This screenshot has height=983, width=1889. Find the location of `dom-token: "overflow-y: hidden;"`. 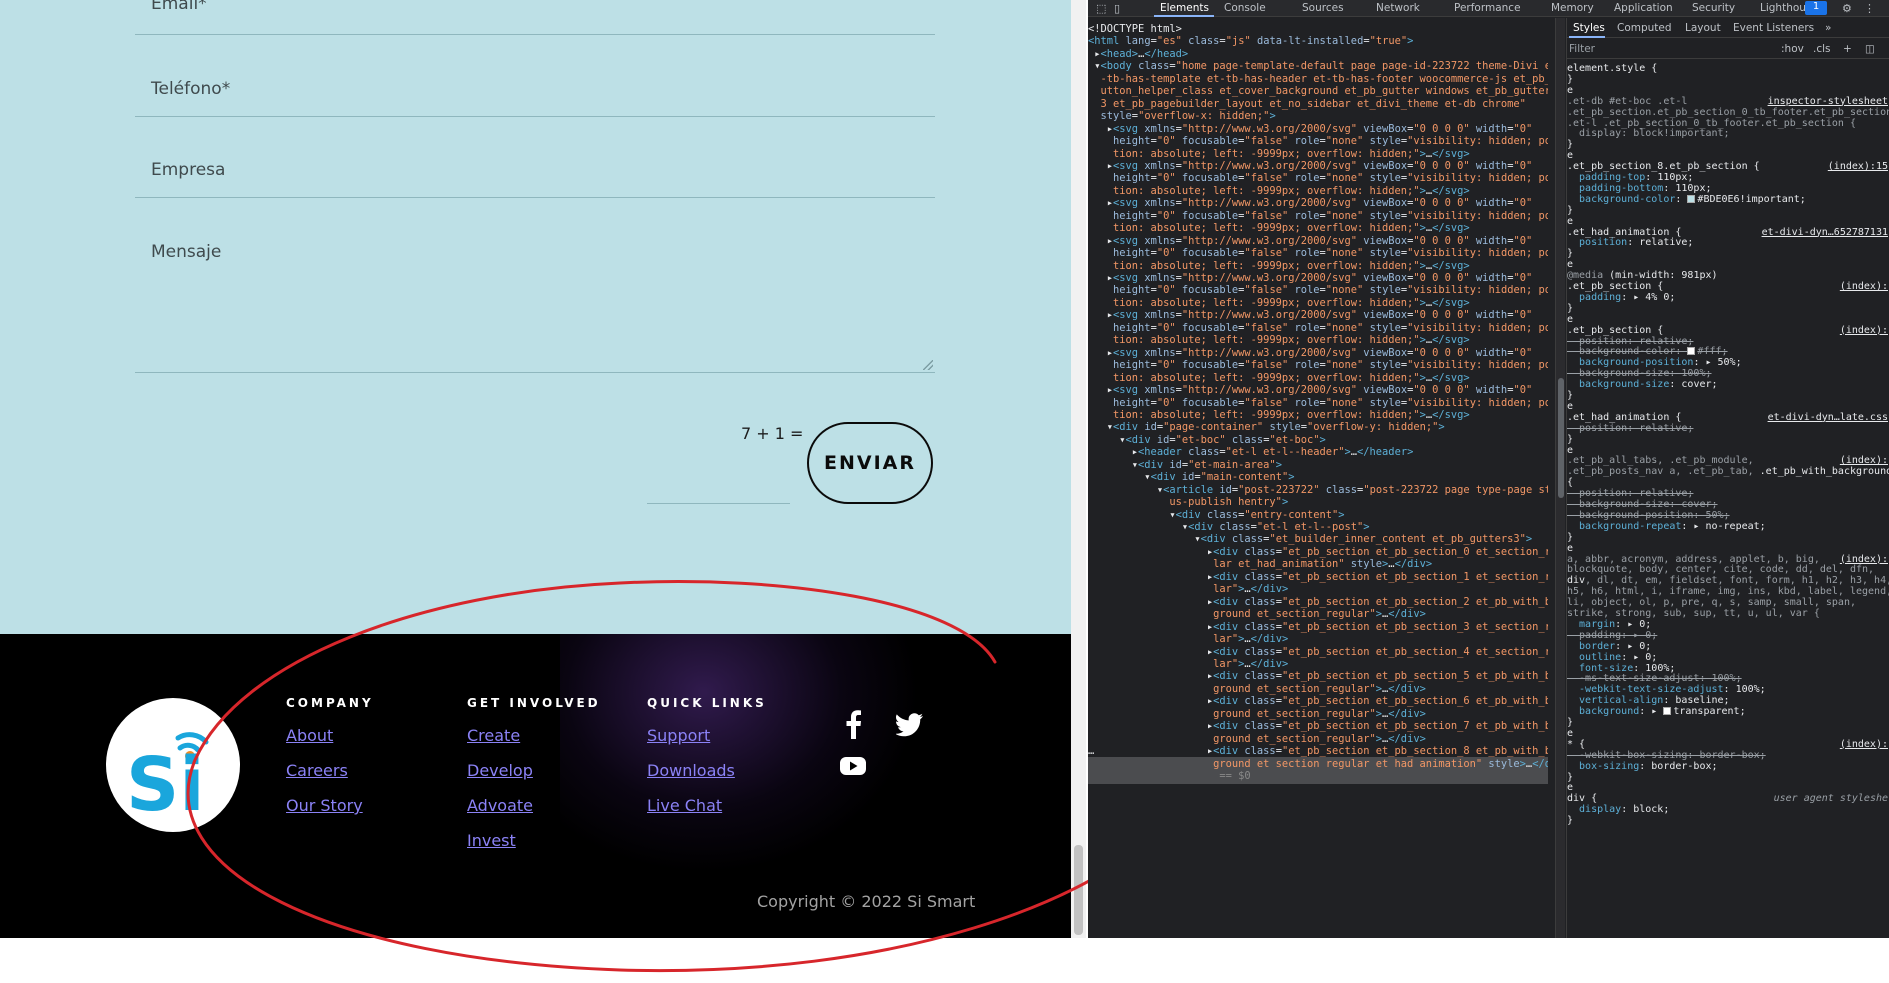

dom-token: "overflow-y: hidden;" is located at coordinates (1373, 427).